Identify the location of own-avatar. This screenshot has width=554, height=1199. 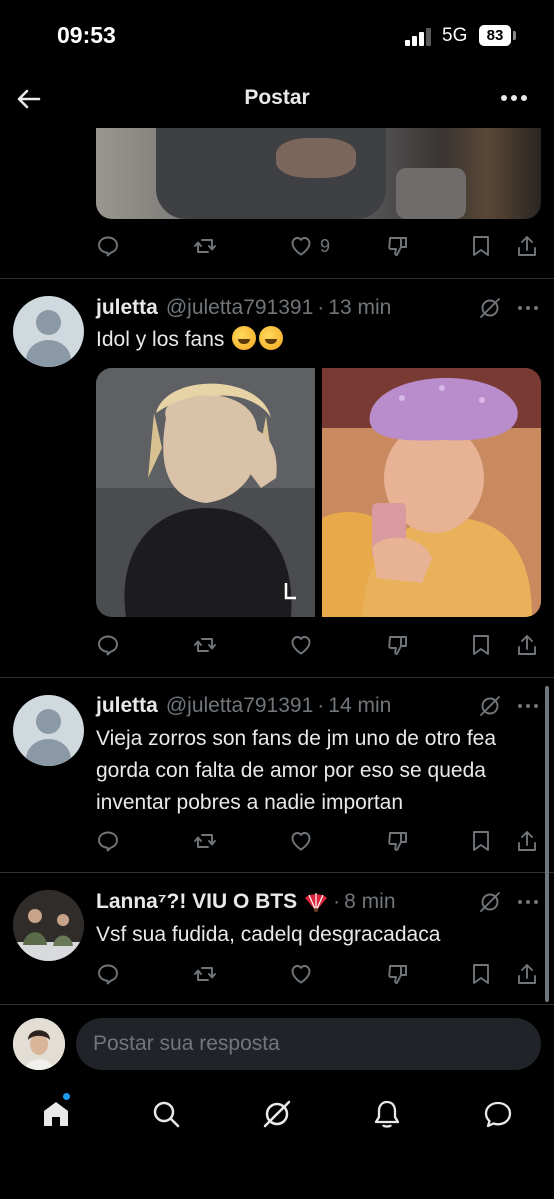
(39, 1044).